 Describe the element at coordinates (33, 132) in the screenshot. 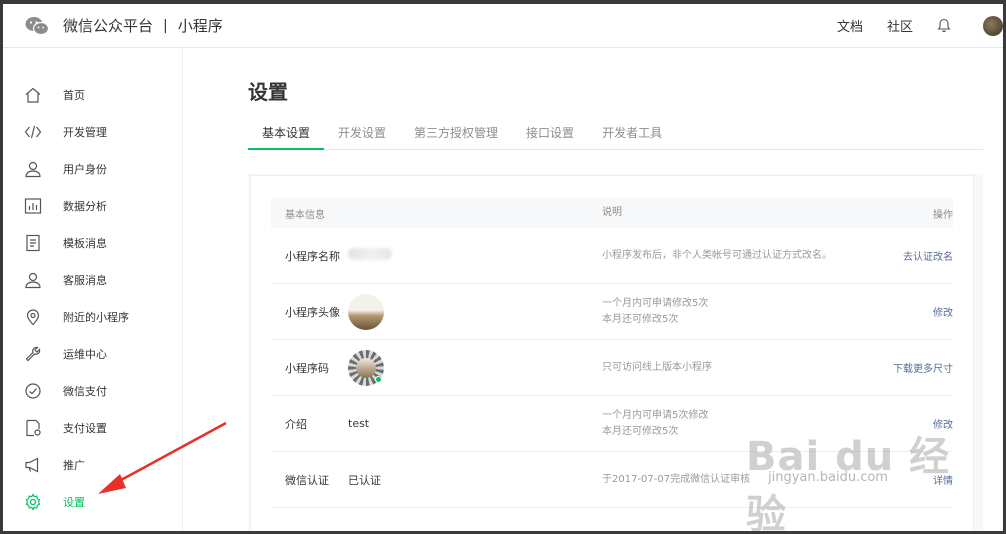

I see `code-icon` at that location.